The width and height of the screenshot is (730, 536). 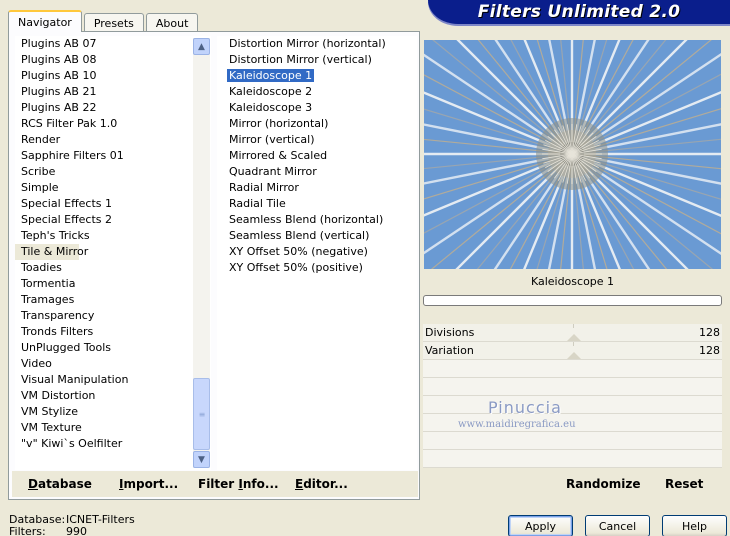 I want to click on category-item: Tile & Mirror, so click(x=51, y=252).